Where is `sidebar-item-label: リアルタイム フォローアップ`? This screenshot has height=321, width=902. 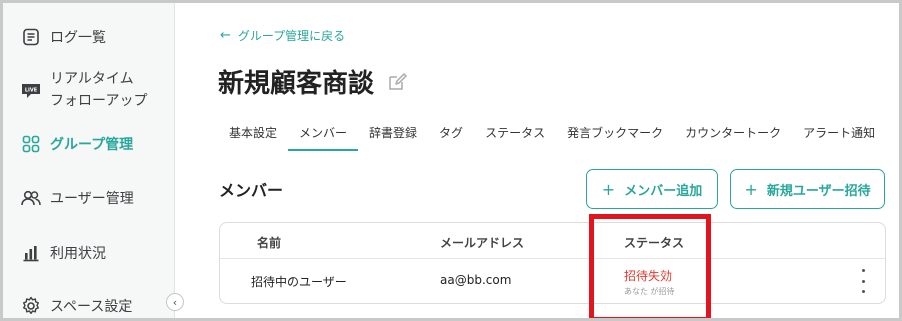 sidebar-item-label: リアルタイム フォローアップ is located at coordinates (99, 90).